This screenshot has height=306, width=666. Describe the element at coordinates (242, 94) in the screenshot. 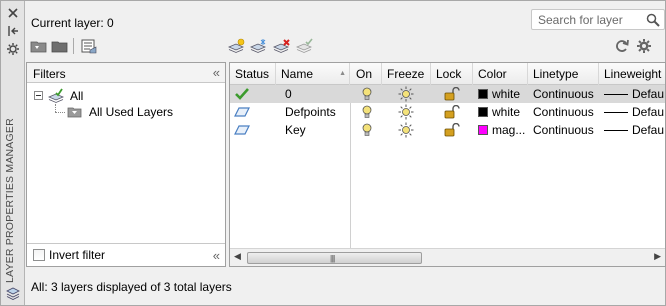

I see `current-layer-check-icon` at that location.